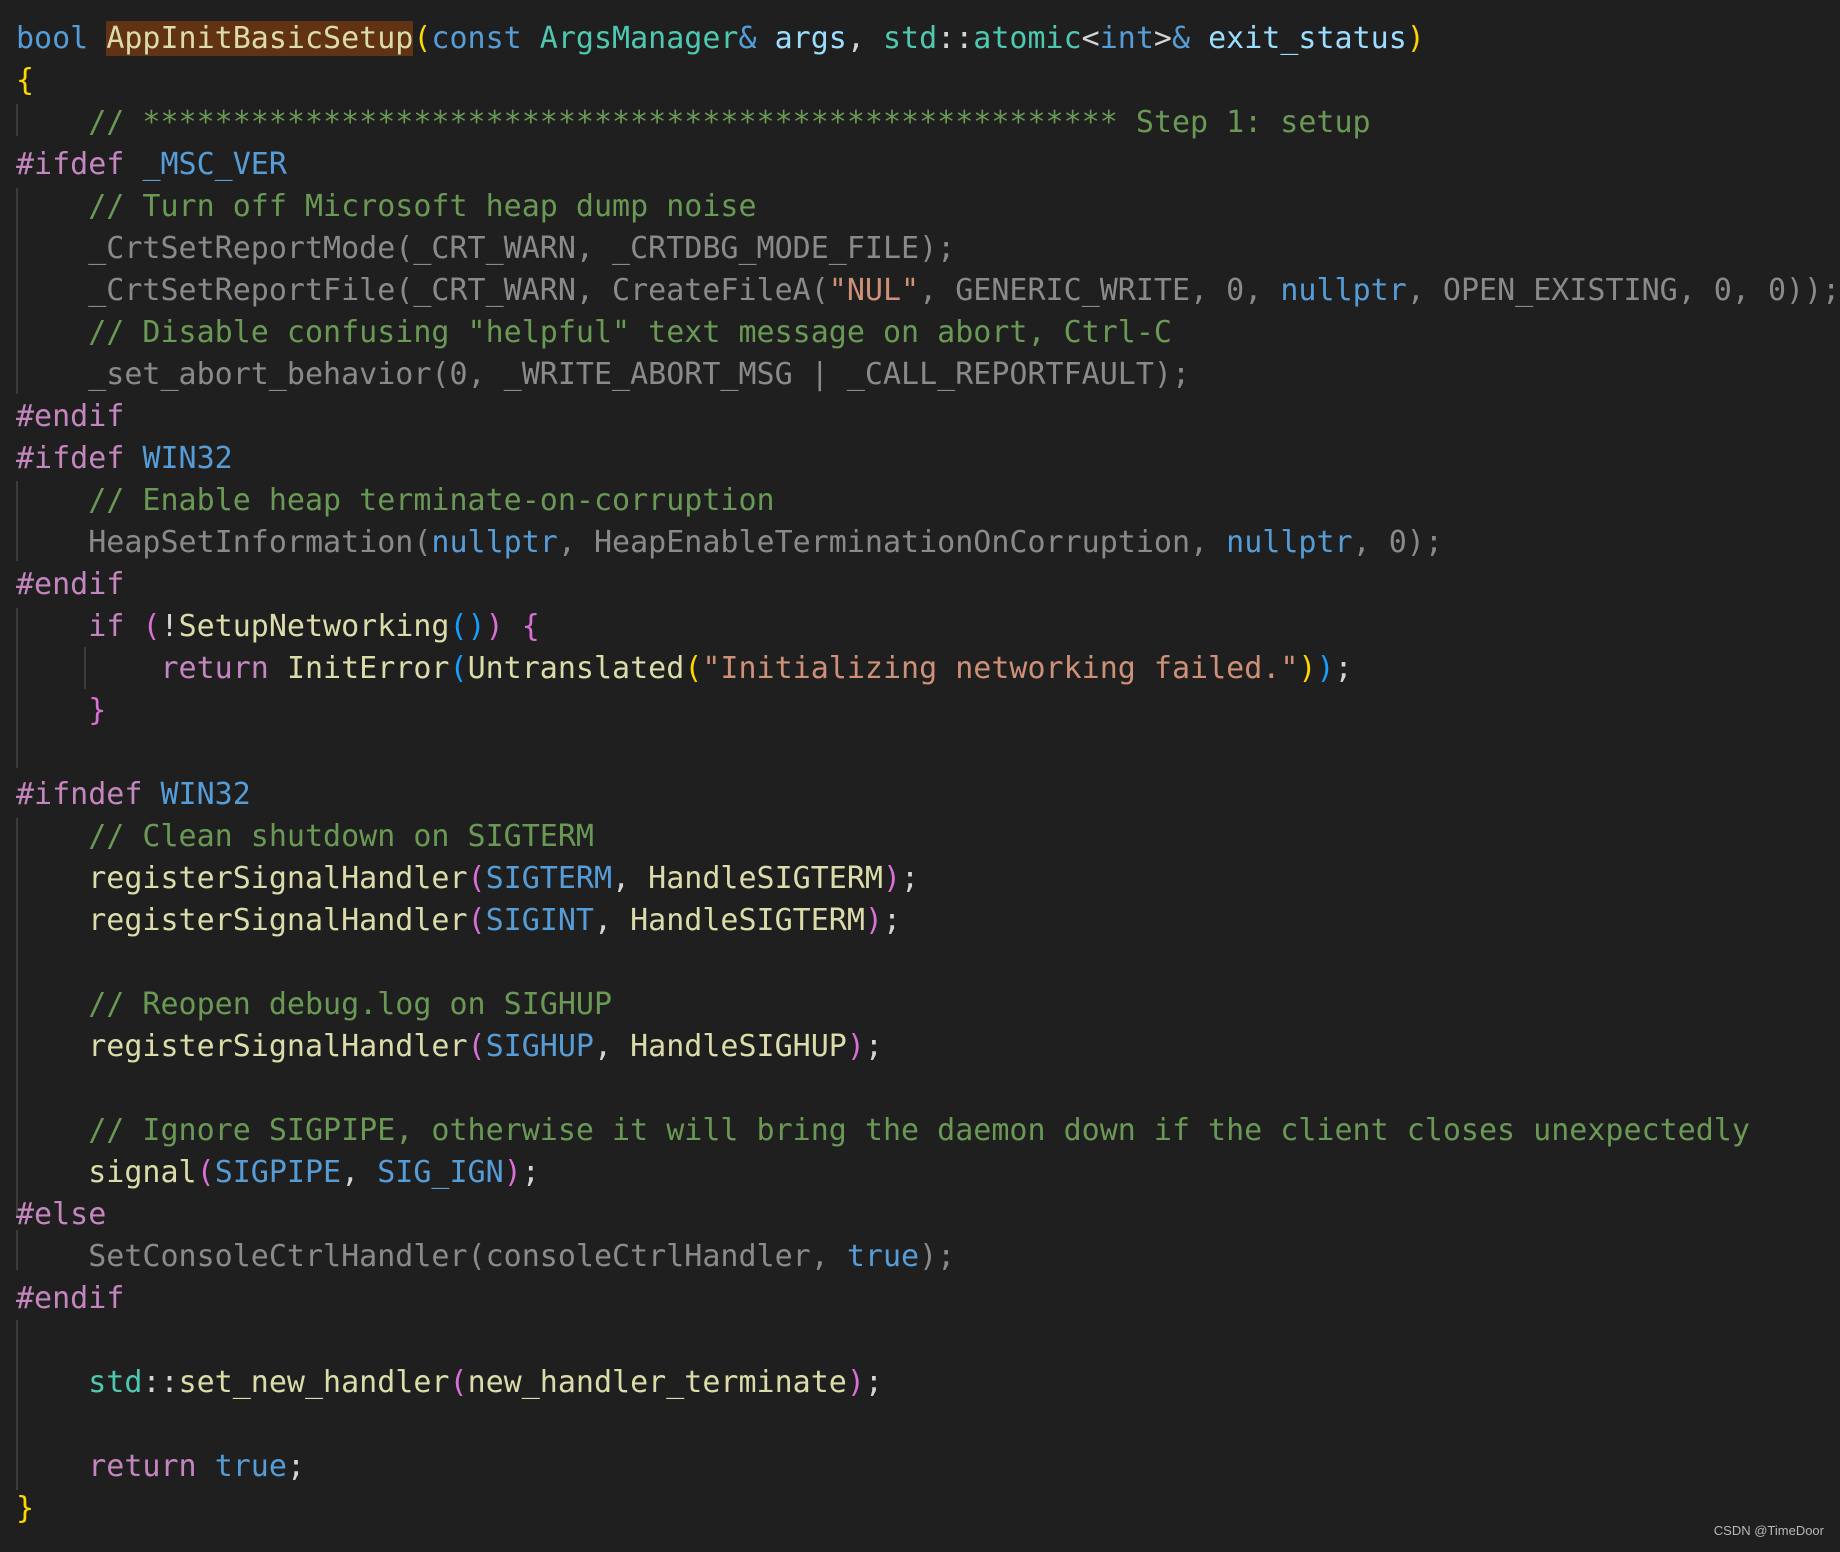  I want to click on code-line: // Enable heap terminate-on-corruption, so click(395, 501).